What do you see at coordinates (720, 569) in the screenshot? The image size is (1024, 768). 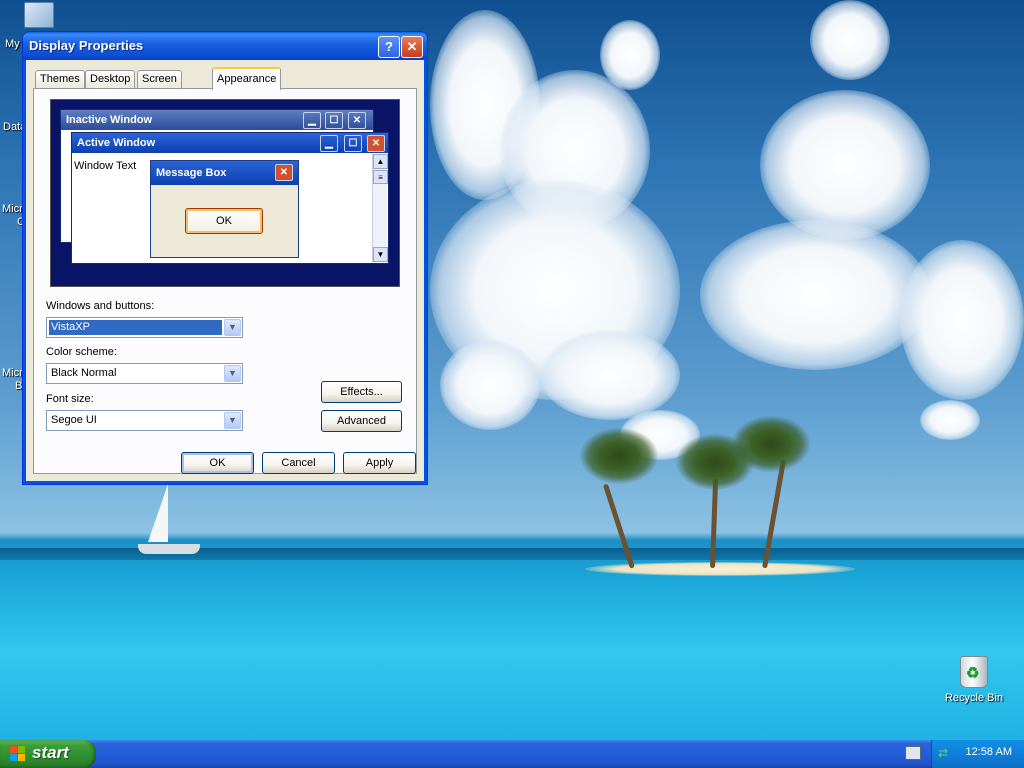 I see `sand-island` at bounding box center [720, 569].